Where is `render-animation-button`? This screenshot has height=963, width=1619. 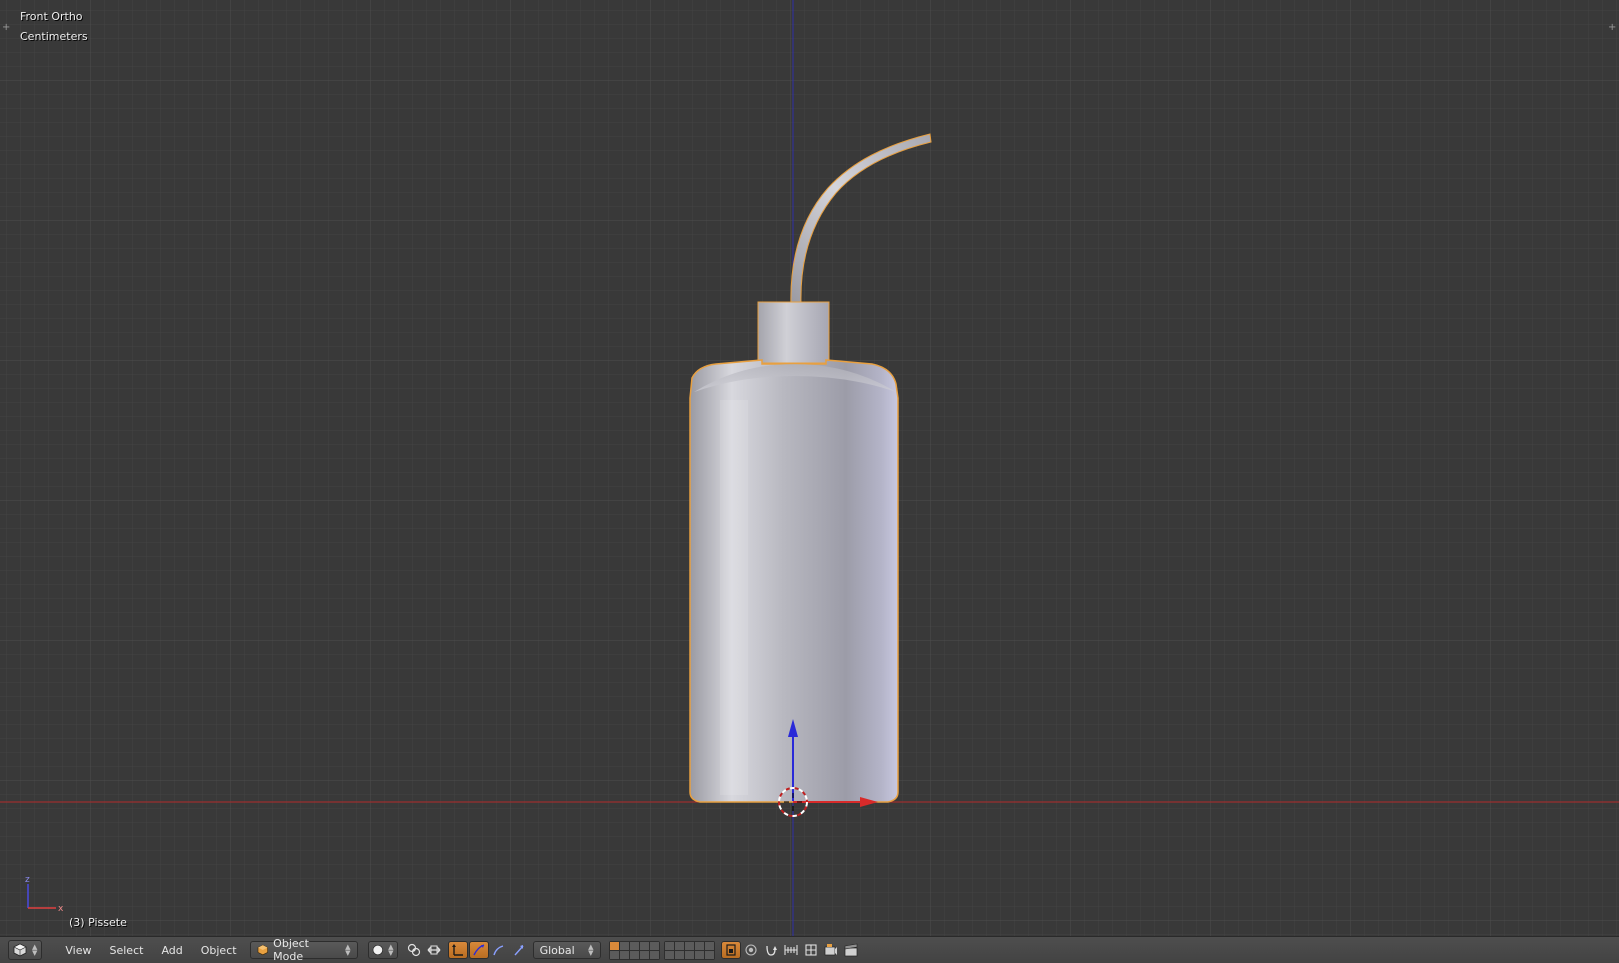 render-animation-button is located at coordinates (851, 950).